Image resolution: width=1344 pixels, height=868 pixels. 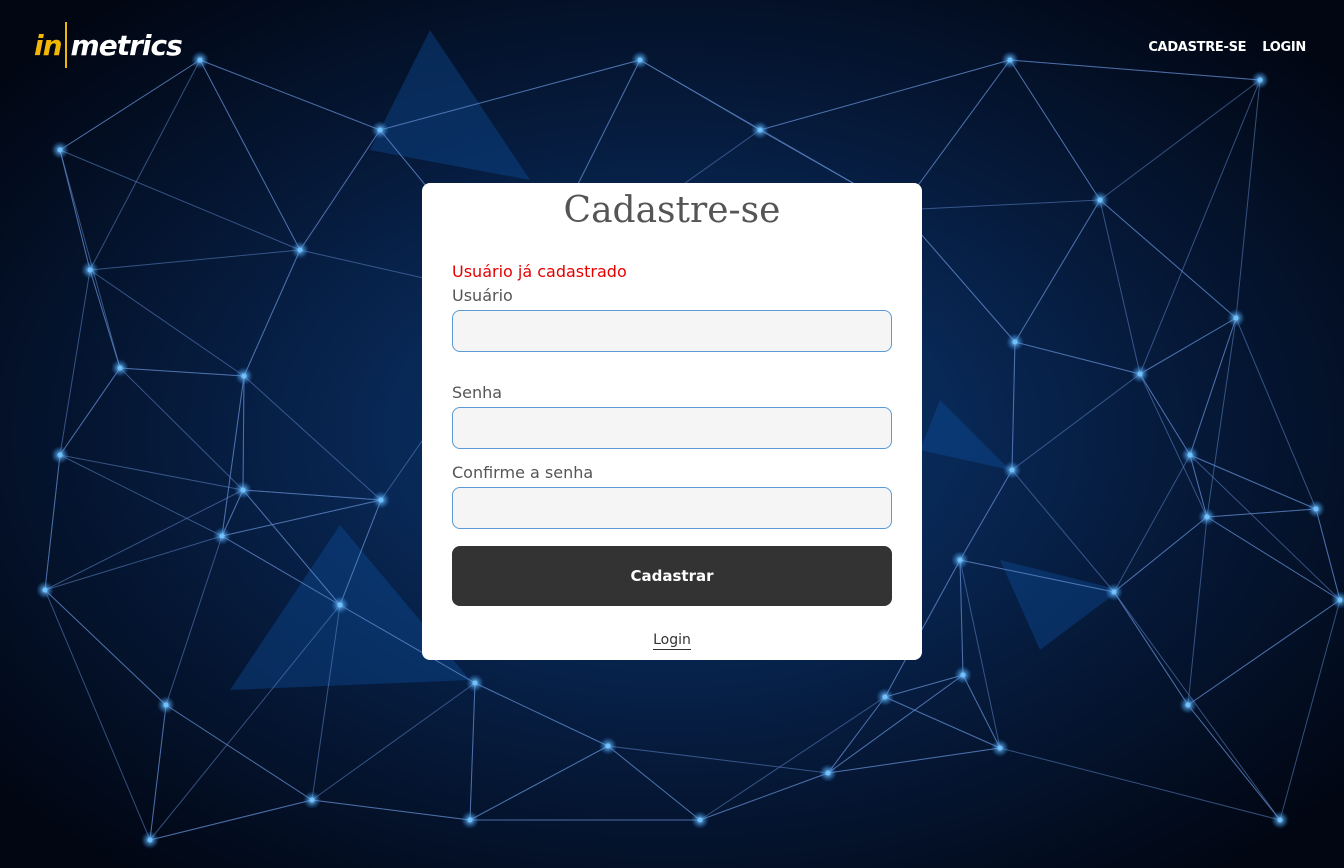 What do you see at coordinates (65, 45) in the screenshot?
I see `logo-divider` at bounding box center [65, 45].